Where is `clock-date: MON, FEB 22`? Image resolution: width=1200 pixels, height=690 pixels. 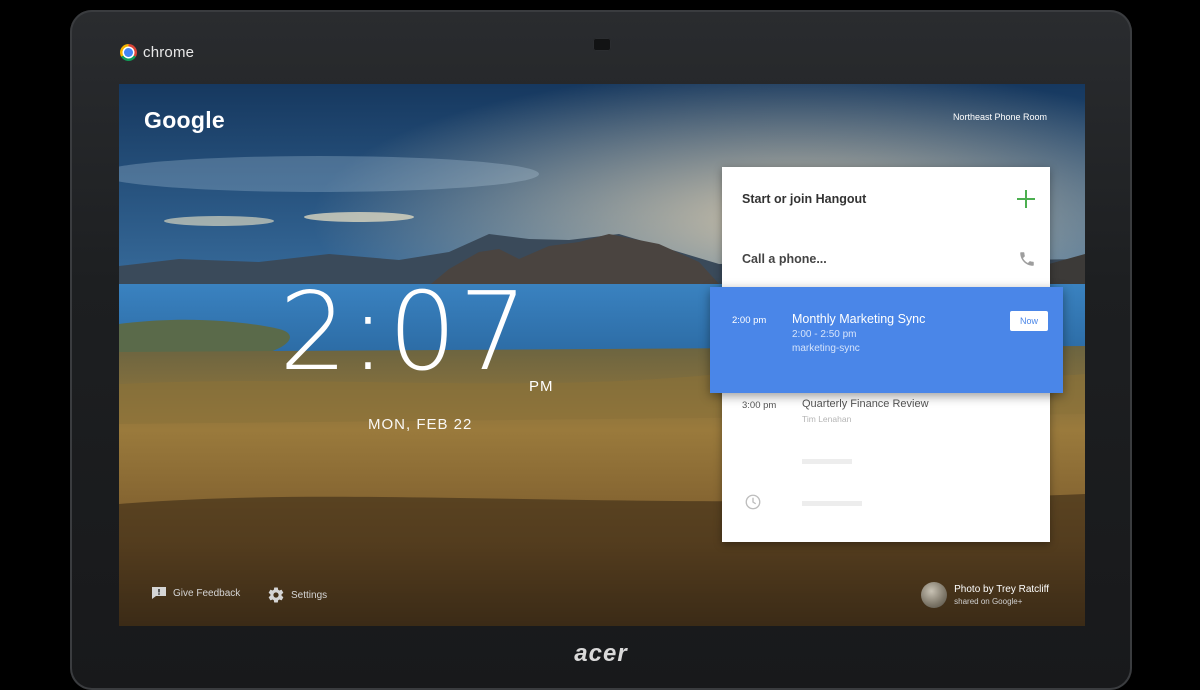 clock-date: MON, FEB 22 is located at coordinates (420, 424).